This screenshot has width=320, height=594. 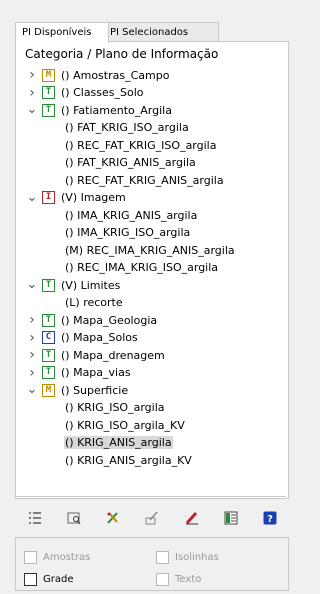 I want to click on tree-item-label: () Fatiamento_Argila, so click(x=116, y=110).